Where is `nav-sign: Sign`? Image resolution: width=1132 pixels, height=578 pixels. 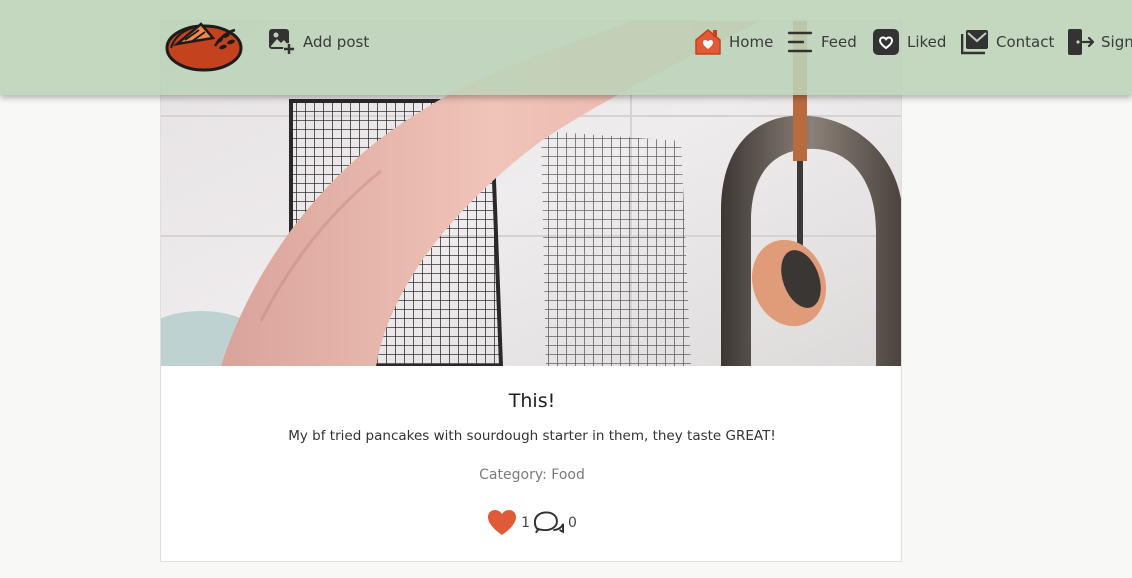 nav-sign: Sign is located at coordinates (1099, 42).